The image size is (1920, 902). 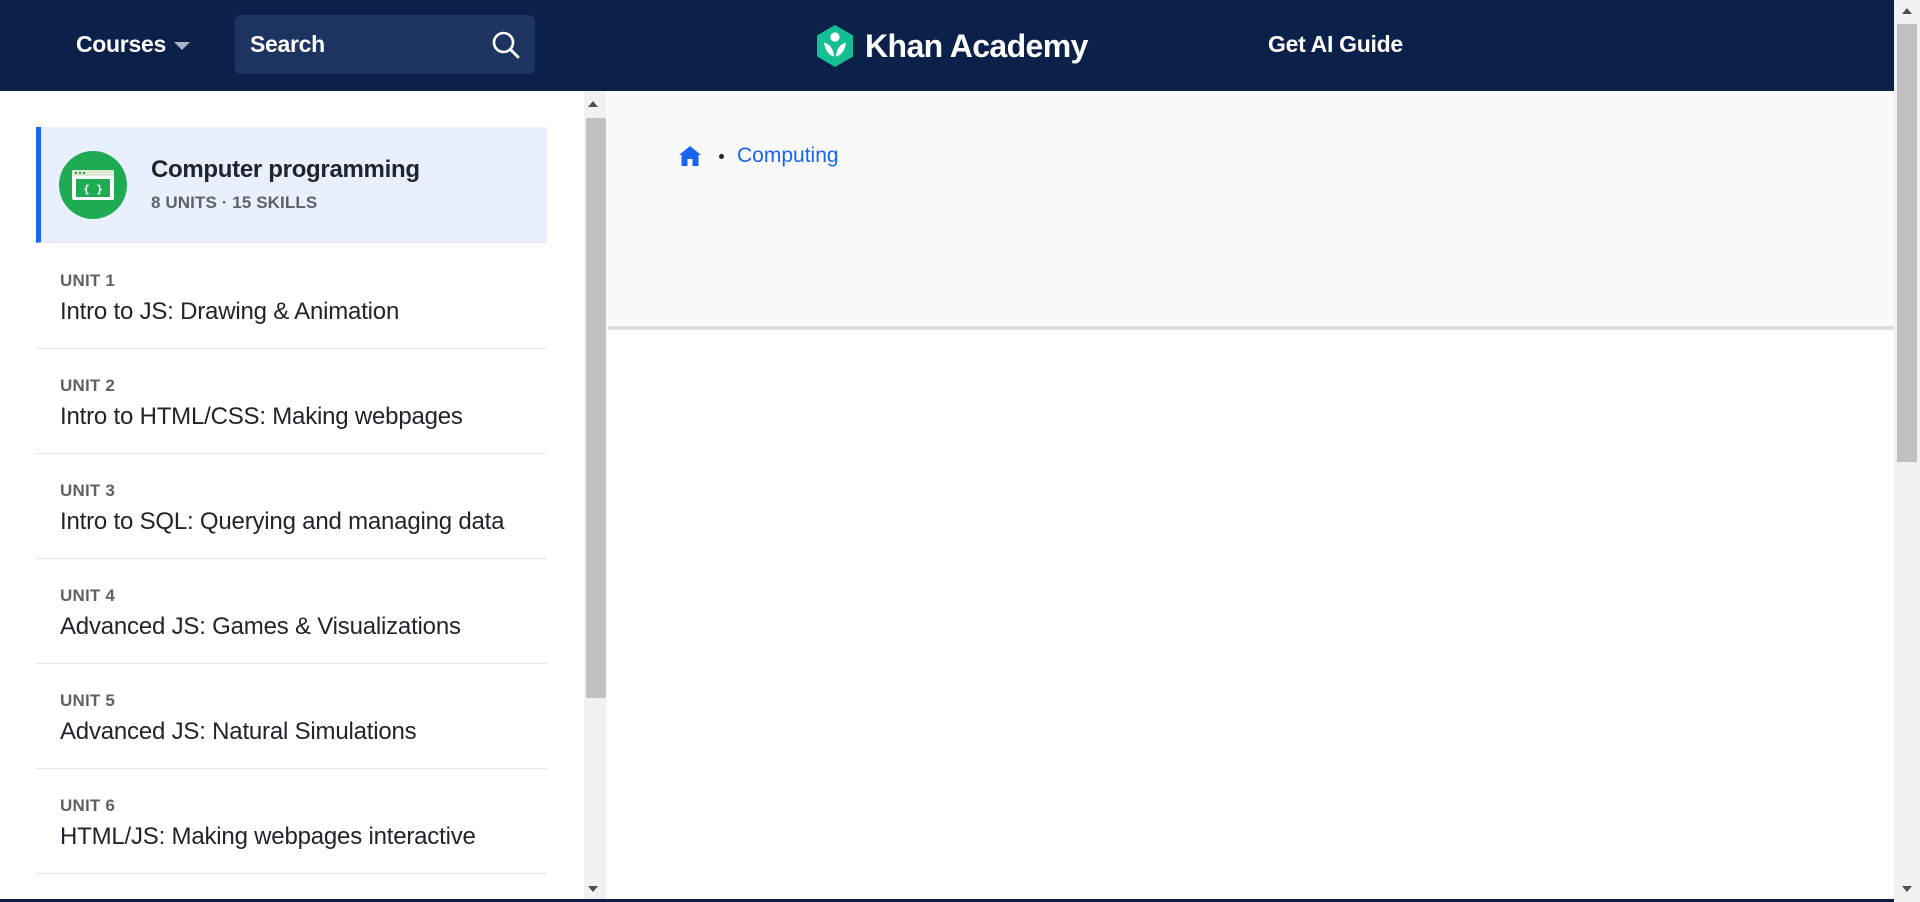 What do you see at coordinates (291, 296) in the screenshot?
I see `unit-item-1: UNIT 1 Intro to JS: Drawing & Animation` at bounding box center [291, 296].